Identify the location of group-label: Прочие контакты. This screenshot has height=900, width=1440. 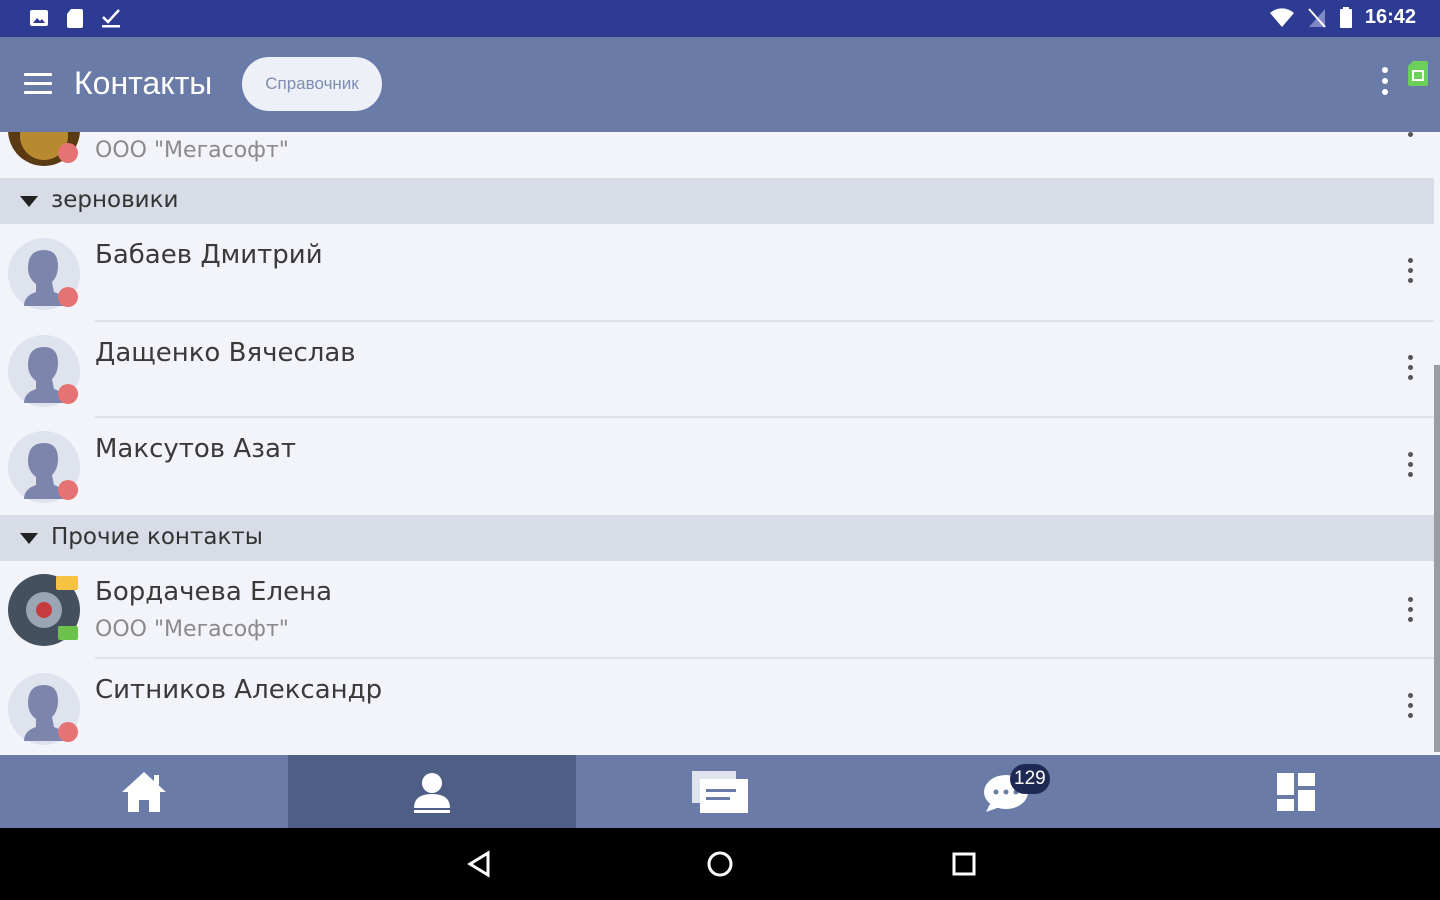
(157, 537).